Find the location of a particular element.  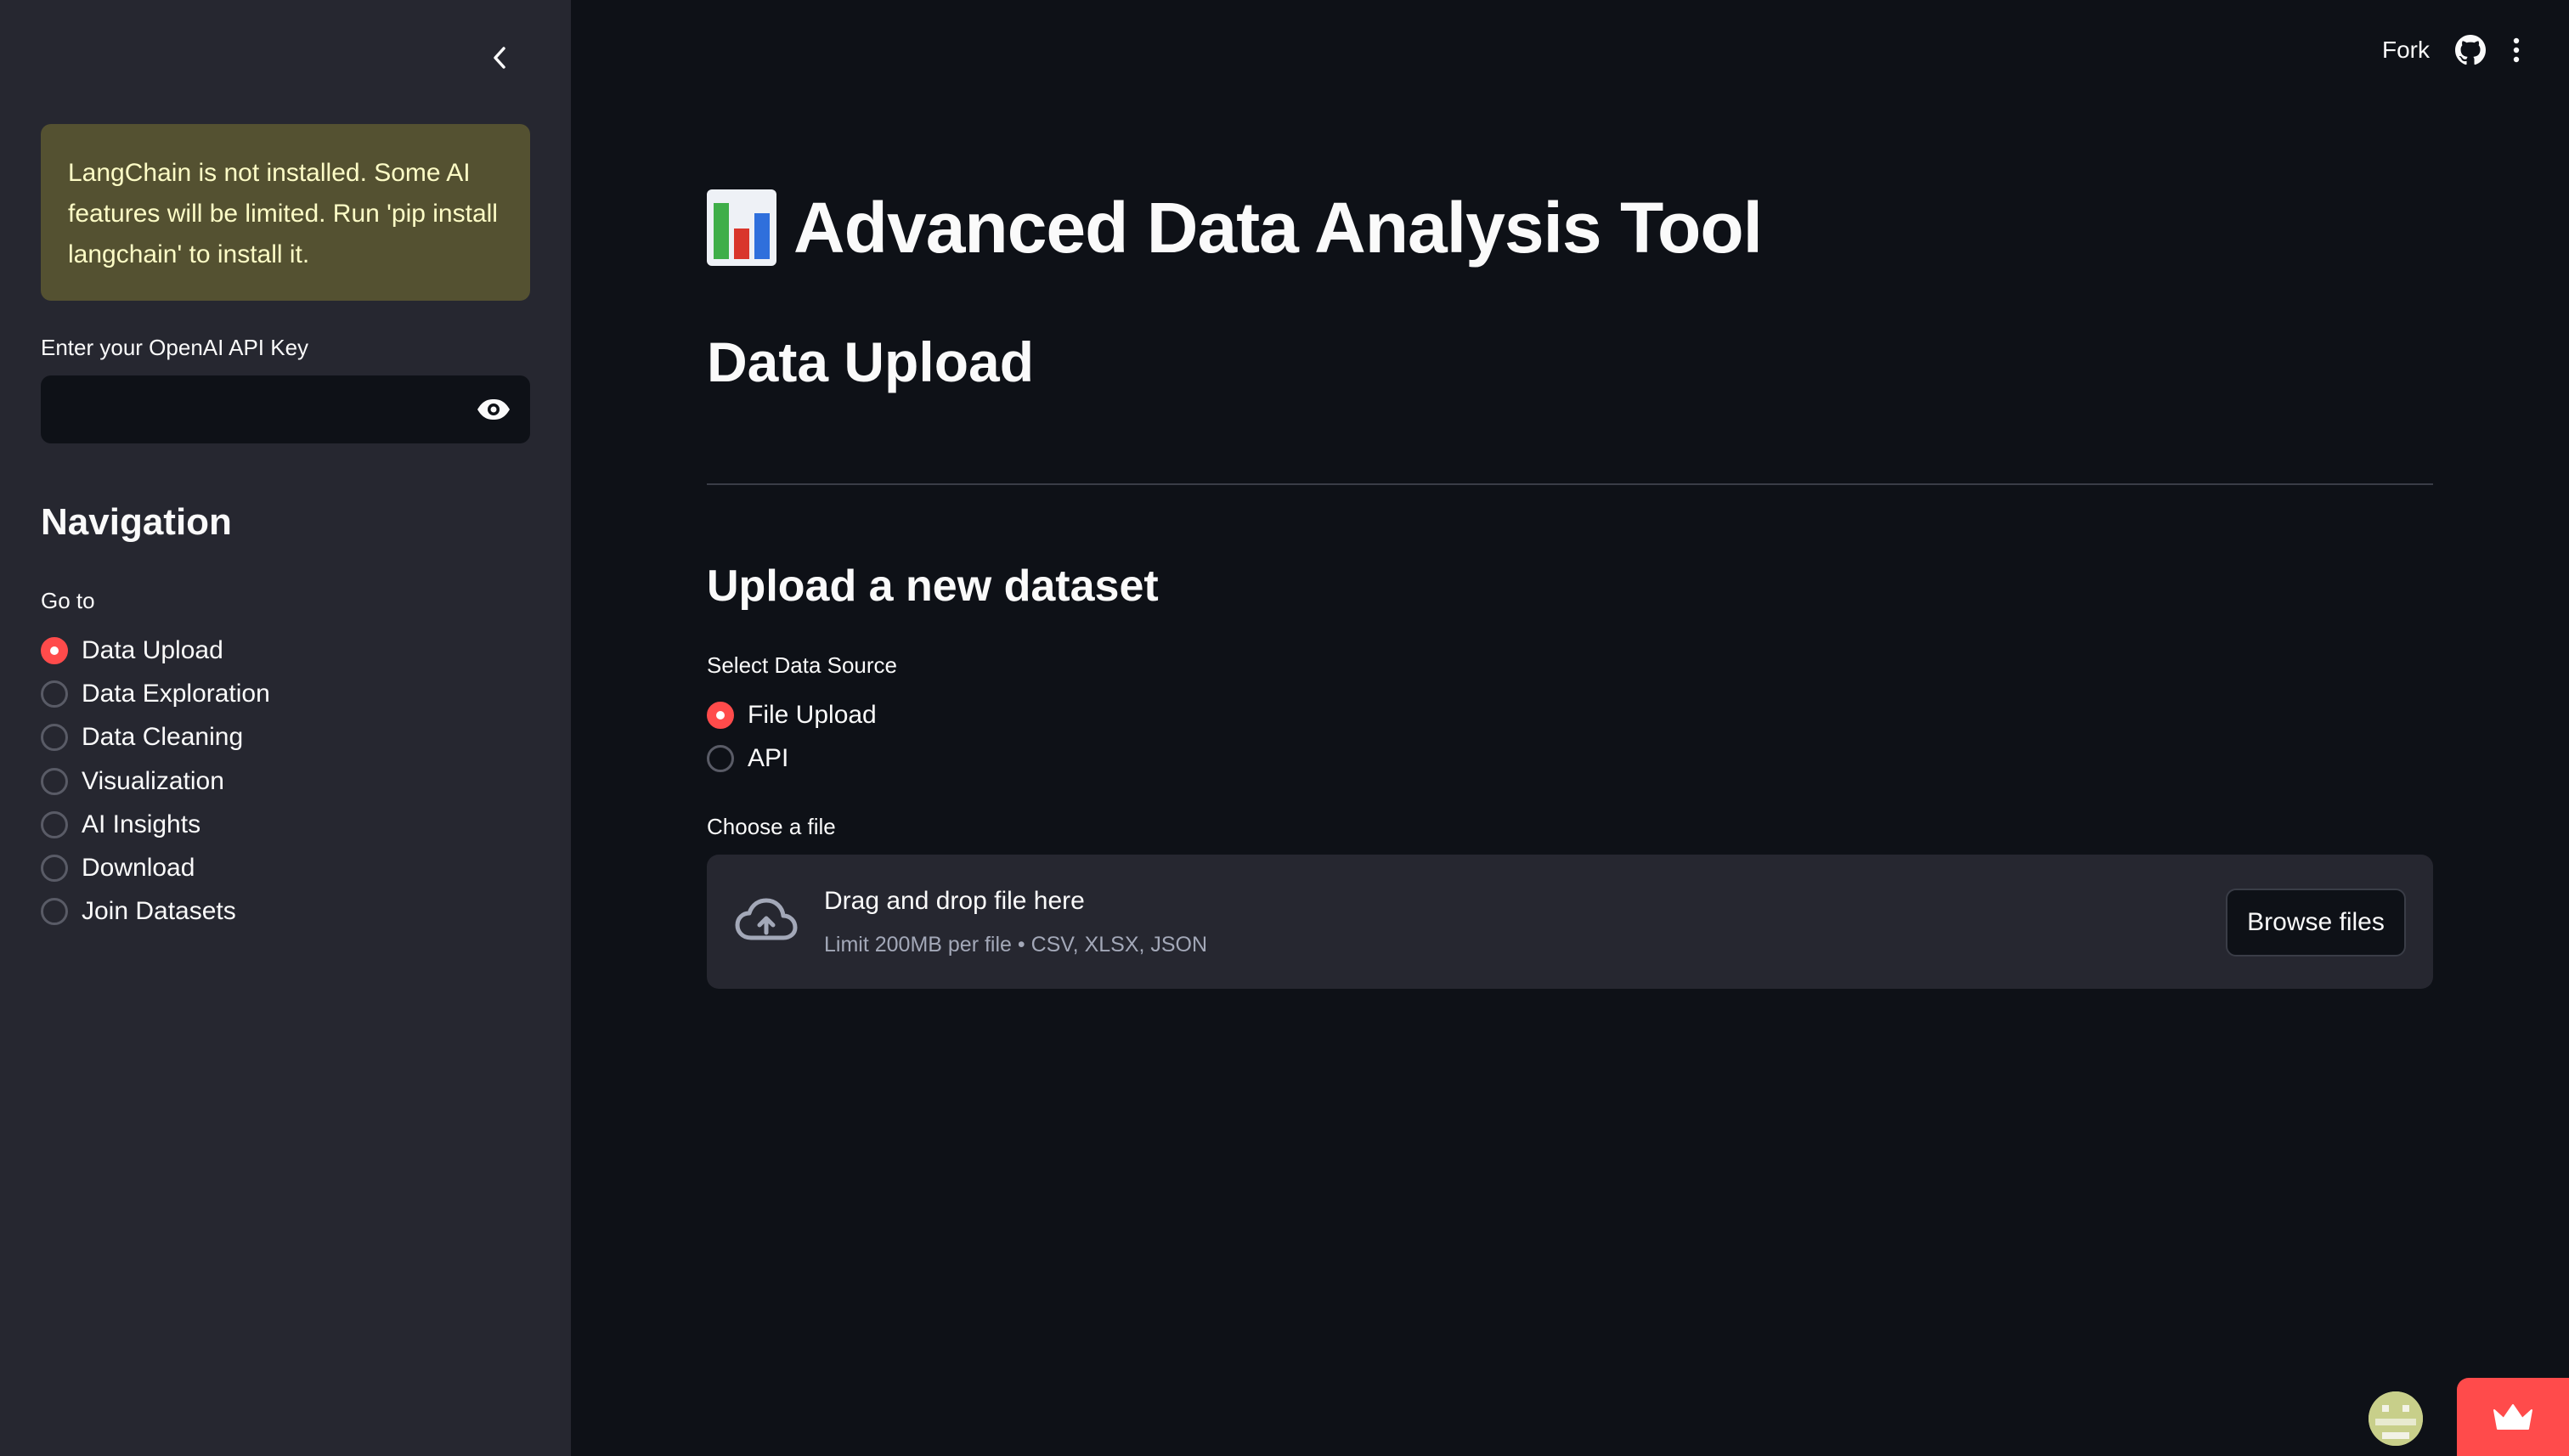

bar-chart-icon is located at coordinates (742, 228).